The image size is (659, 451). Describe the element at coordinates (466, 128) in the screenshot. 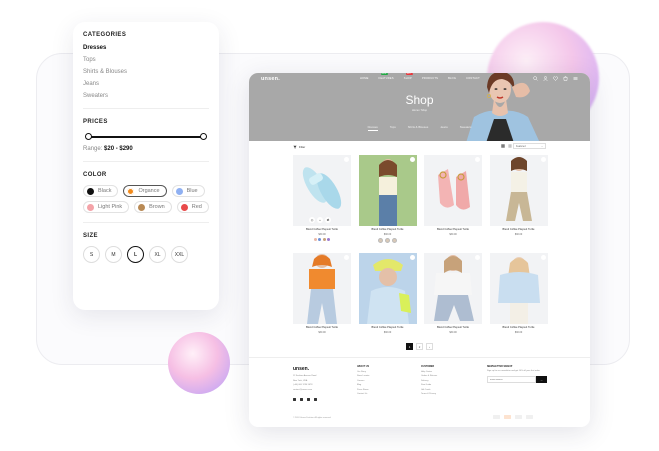

I see `category-tab: Sweaters` at that location.